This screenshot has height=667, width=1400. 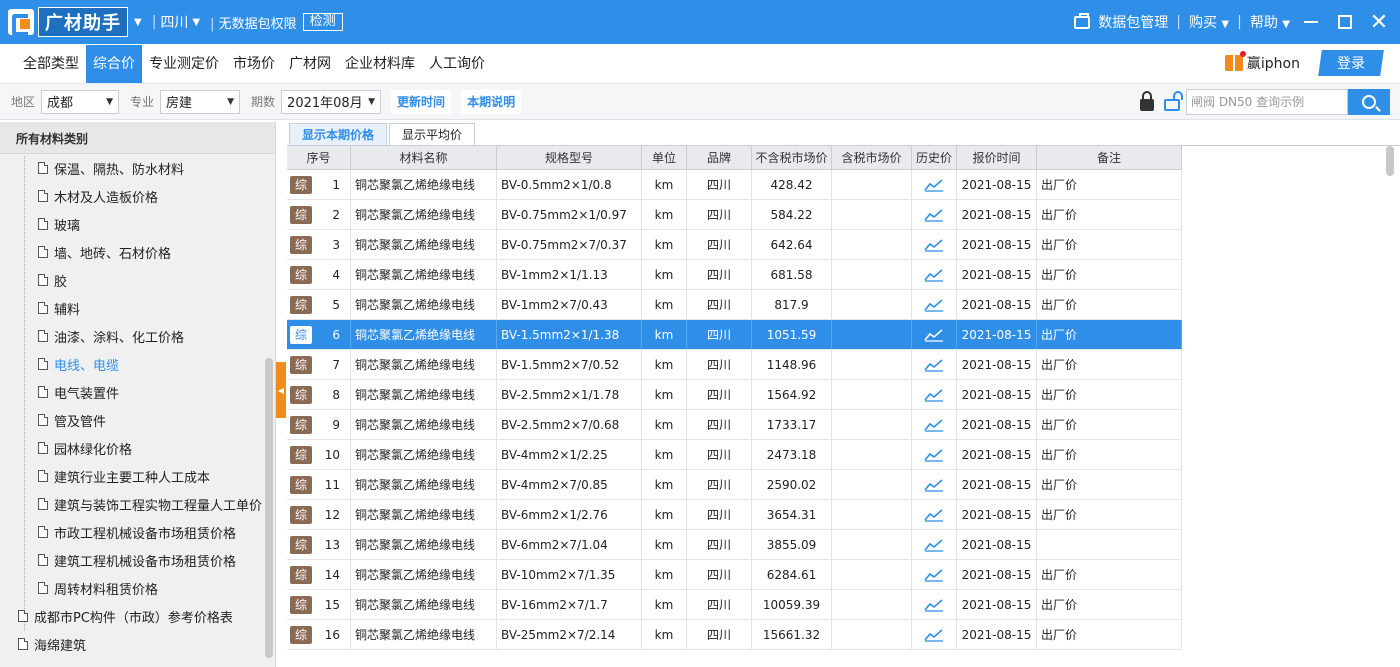 What do you see at coordinates (569, 157) in the screenshot?
I see `col-header-spec: 规格型号` at bounding box center [569, 157].